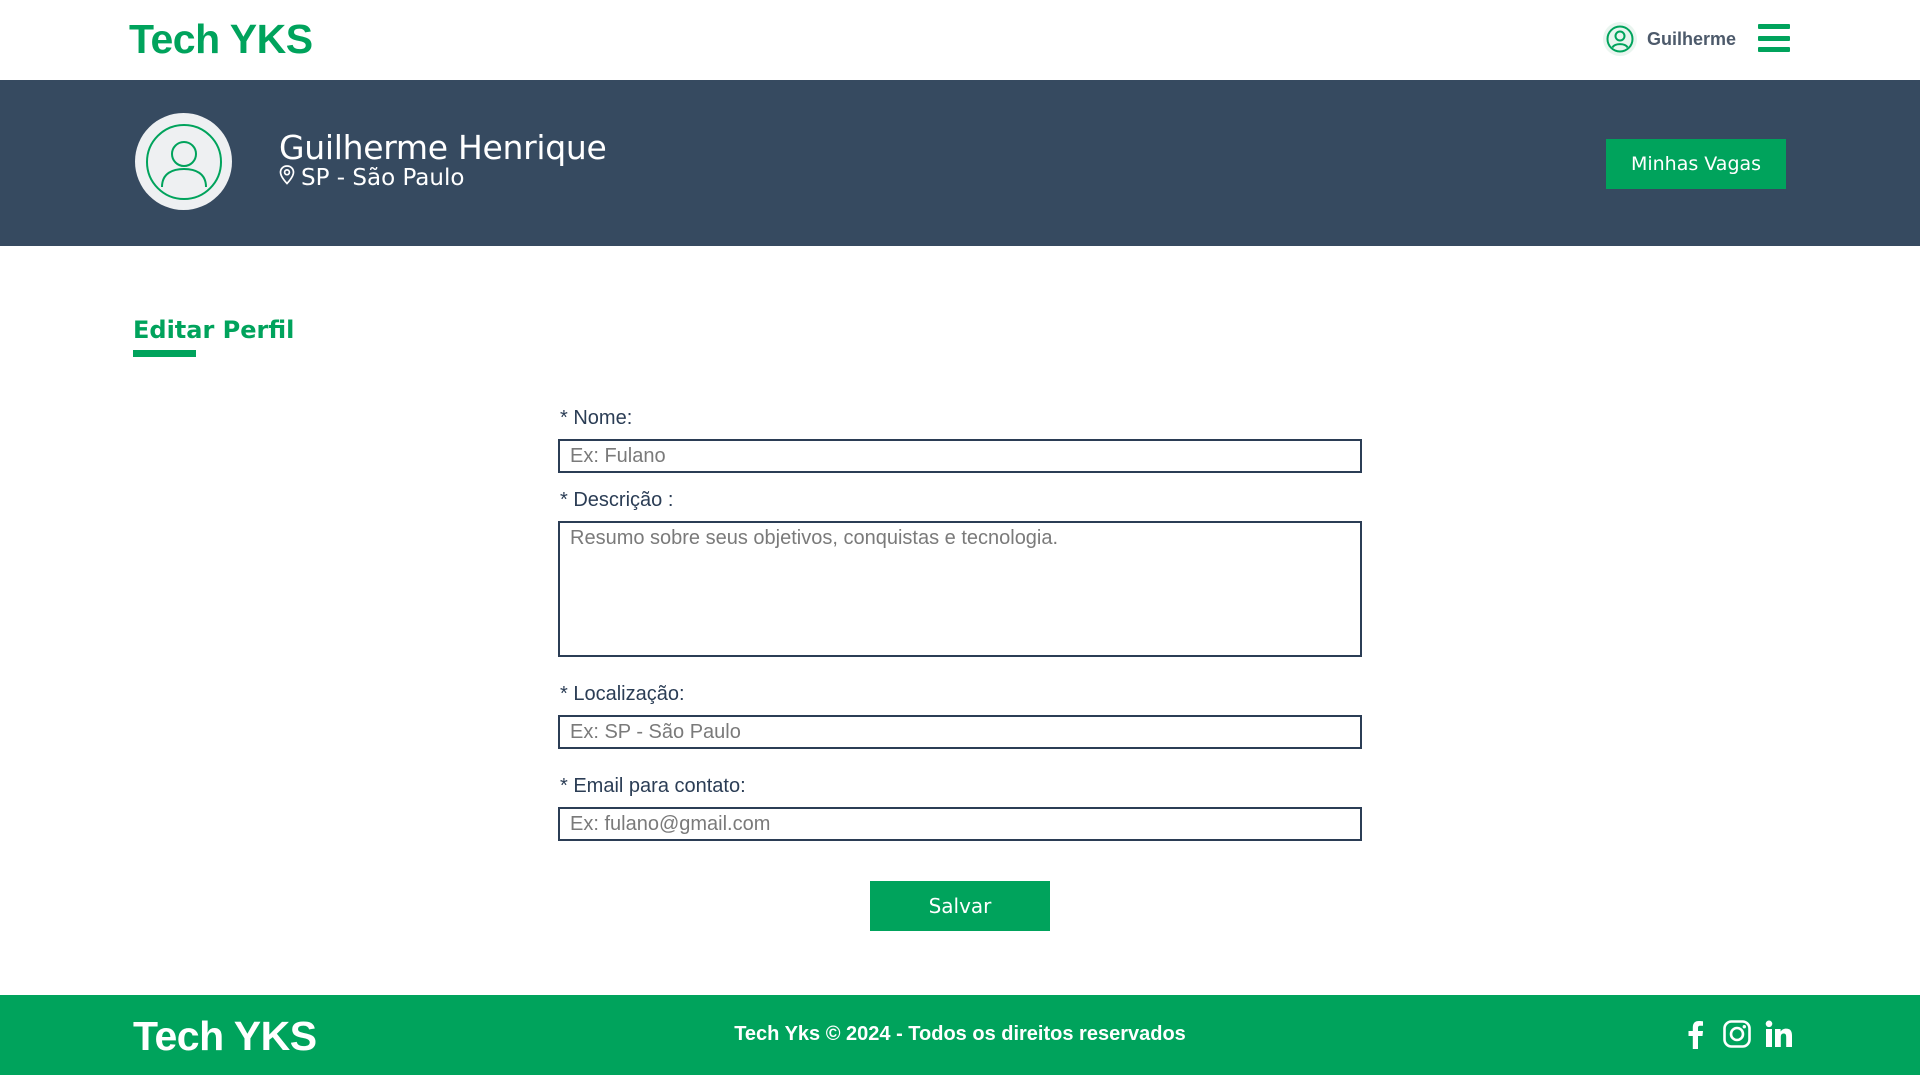 The image size is (1920, 1075). Describe the element at coordinates (1774, 38) in the screenshot. I see `hamburger-menu-icon` at that location.